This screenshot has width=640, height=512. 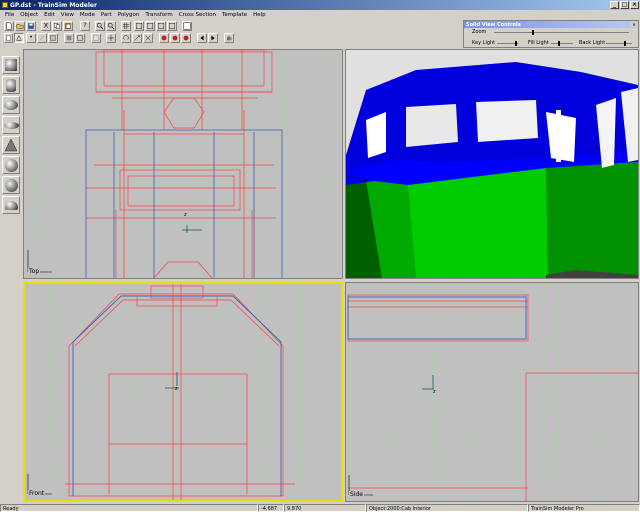 I want to click on status-coord-y: 9.870, so click(x=325, y=507).